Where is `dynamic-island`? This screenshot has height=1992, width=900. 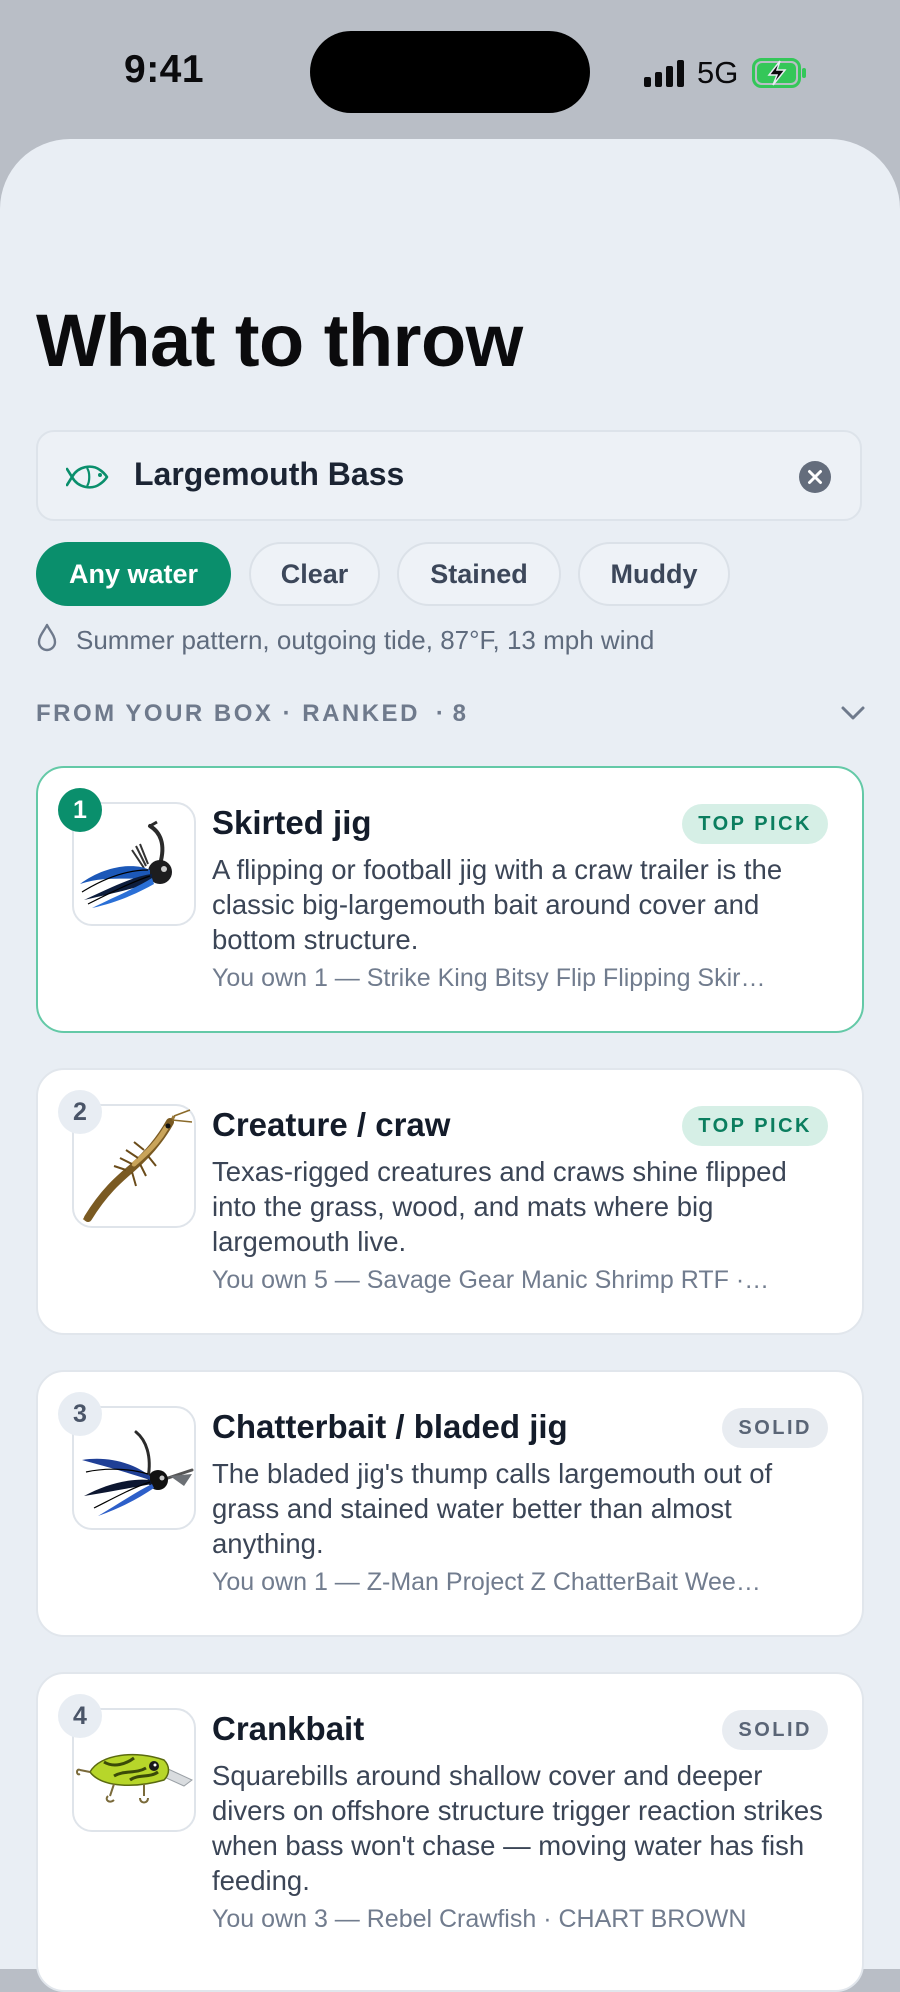
dynamic-island is located at coordinates (450, 72).